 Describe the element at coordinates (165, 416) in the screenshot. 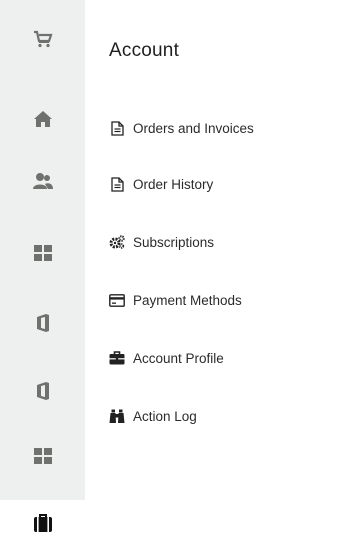

I see `menu-item-label: Action Log` at that location.